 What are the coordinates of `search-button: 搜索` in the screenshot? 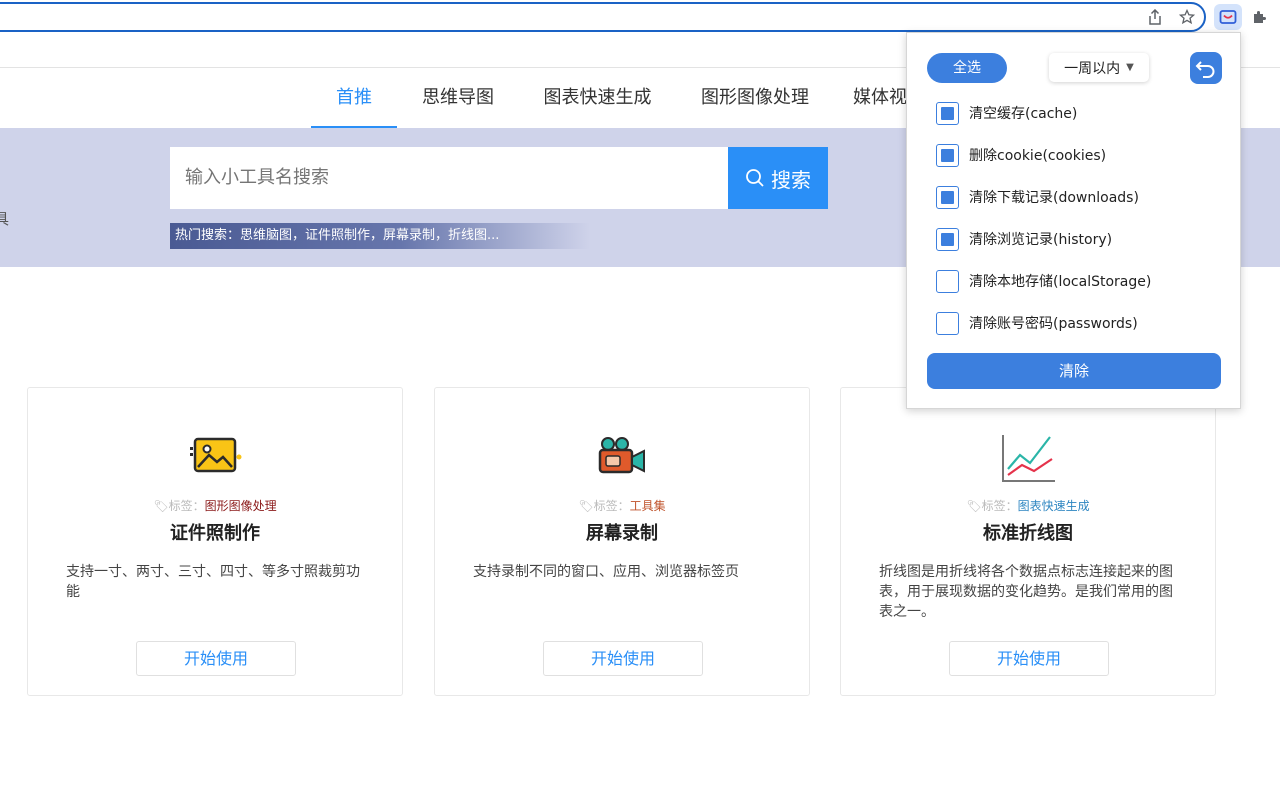 It's located at (778, 178).